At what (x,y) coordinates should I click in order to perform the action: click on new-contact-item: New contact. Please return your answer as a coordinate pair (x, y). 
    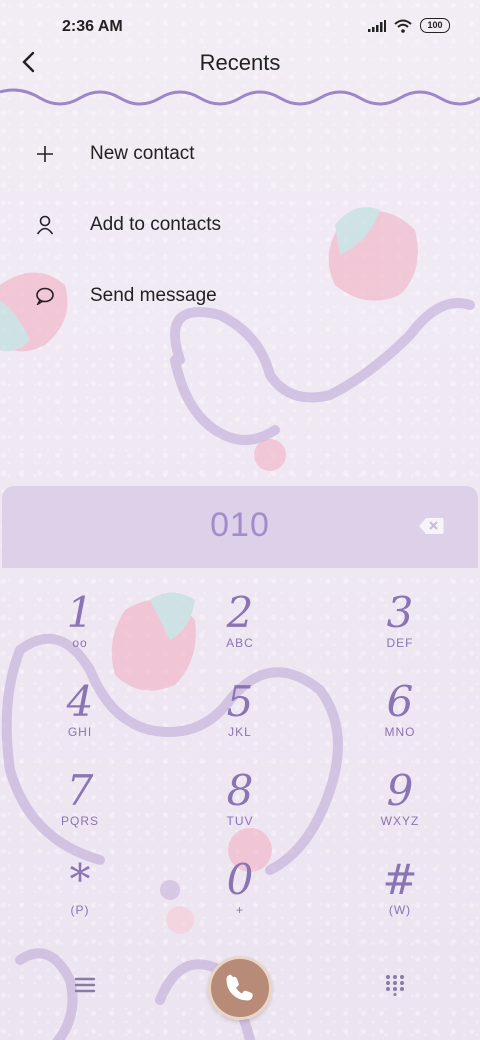
    Looking at the image, I should click on (240, 153).